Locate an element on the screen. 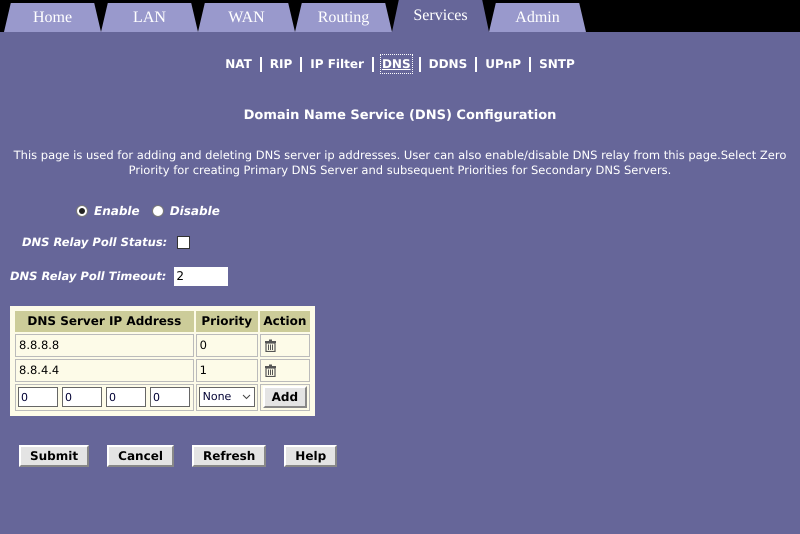  table-cell: 1 is located at coordinates (227, 370).